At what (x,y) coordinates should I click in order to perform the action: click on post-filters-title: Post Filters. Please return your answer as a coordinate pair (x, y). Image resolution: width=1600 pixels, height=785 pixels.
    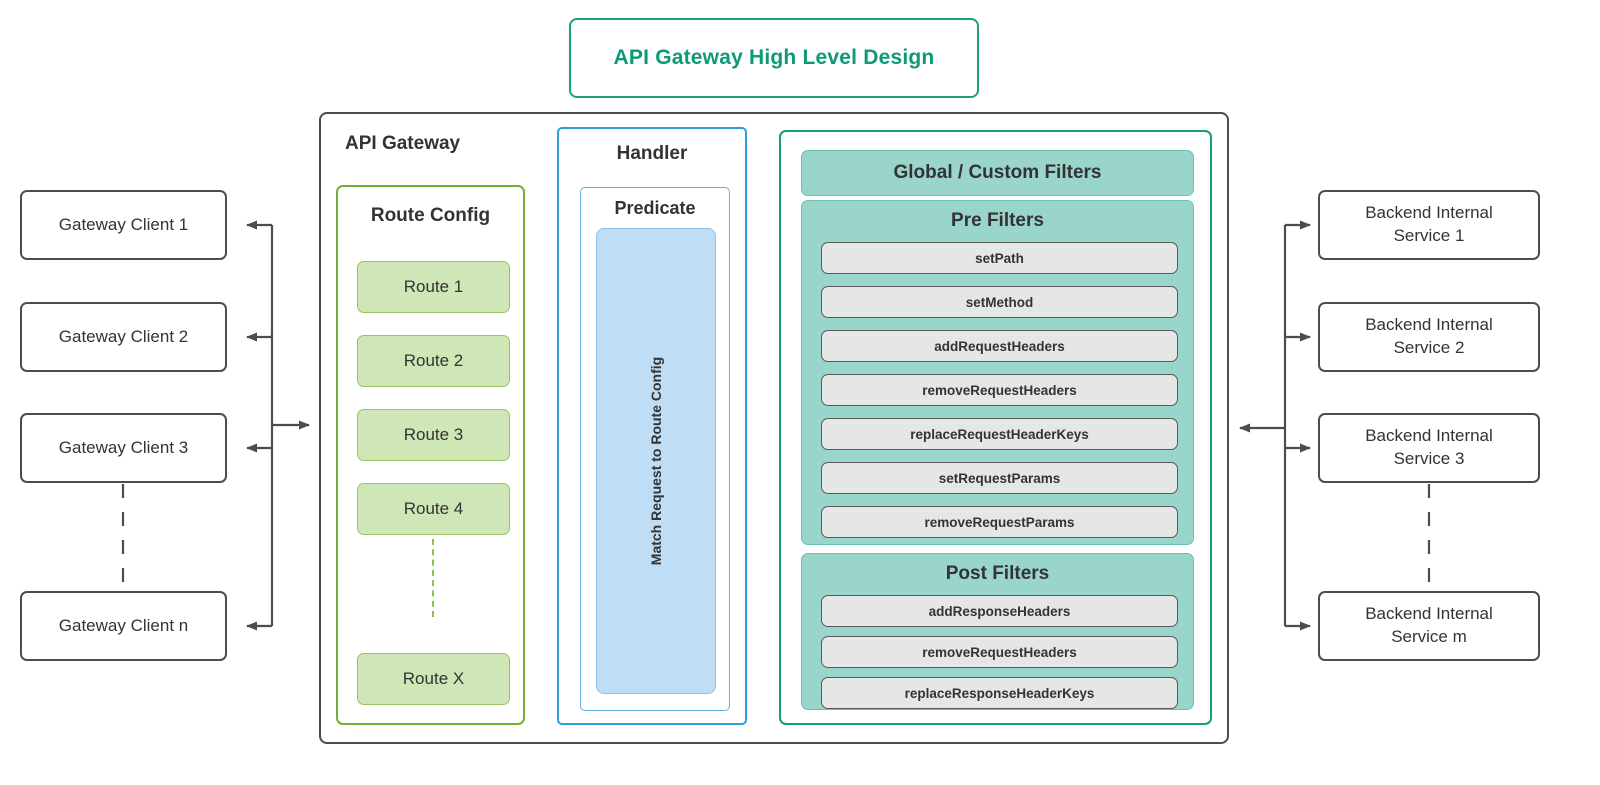
    Looking at the image, I should click on (997, 573).